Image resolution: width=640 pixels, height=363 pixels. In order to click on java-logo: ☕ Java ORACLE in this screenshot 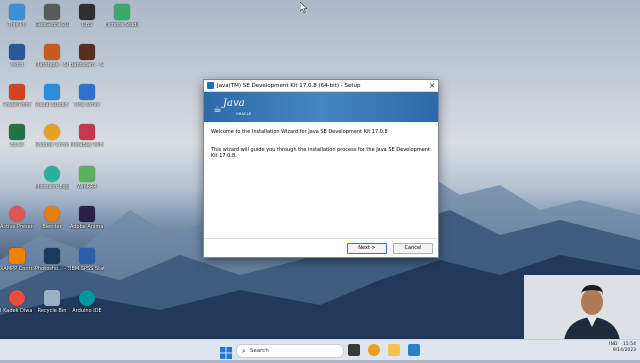, I will do `click(232, 106)`.